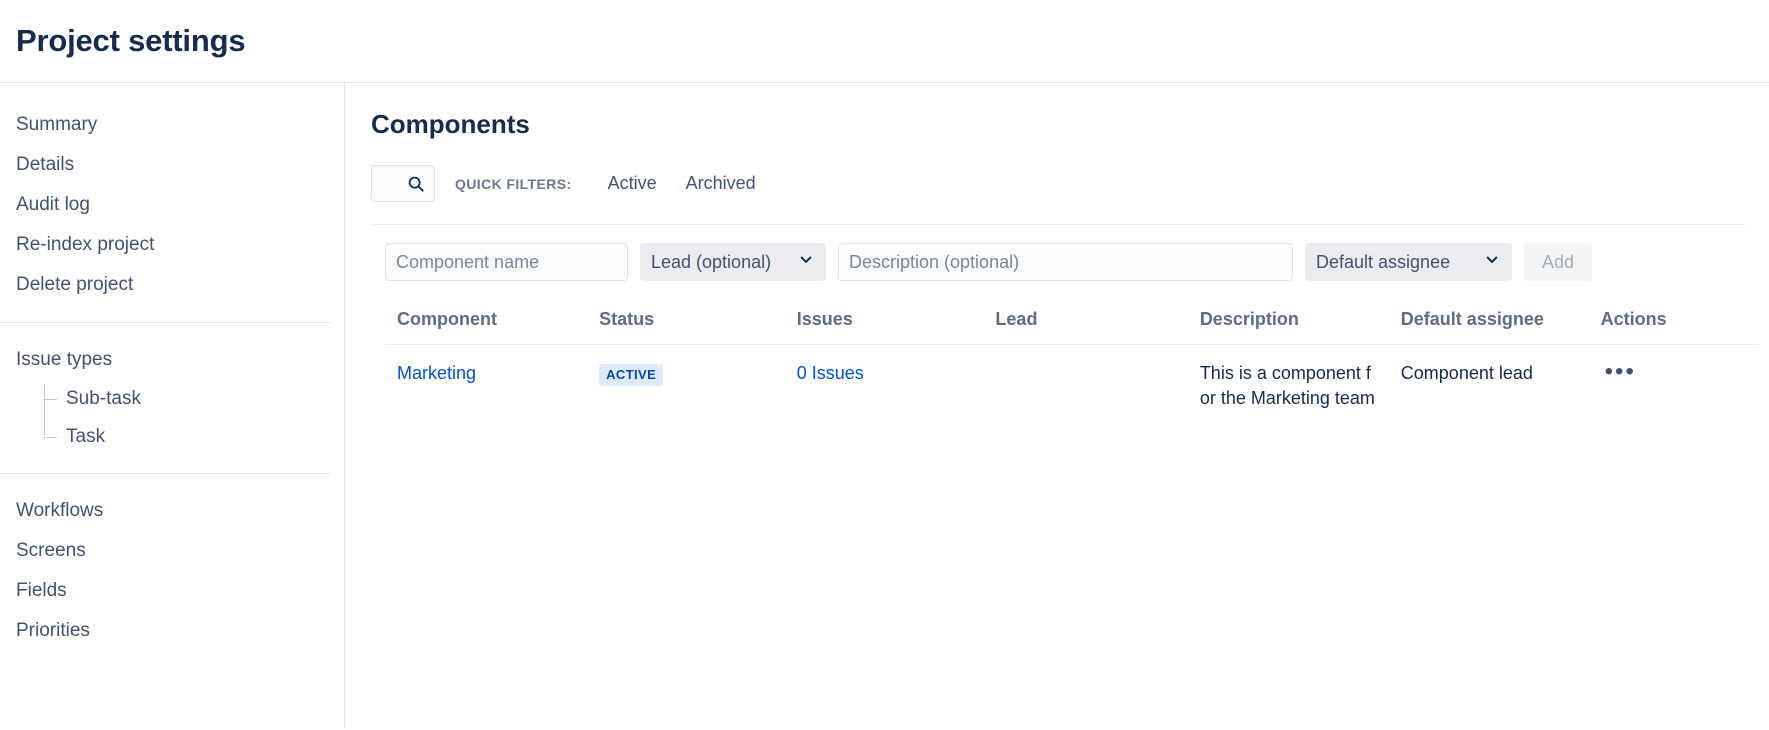 This screenshot has height=730, width=1769. I want to click on sidebar-item-issue-types: Issue types, so click(172, 360).